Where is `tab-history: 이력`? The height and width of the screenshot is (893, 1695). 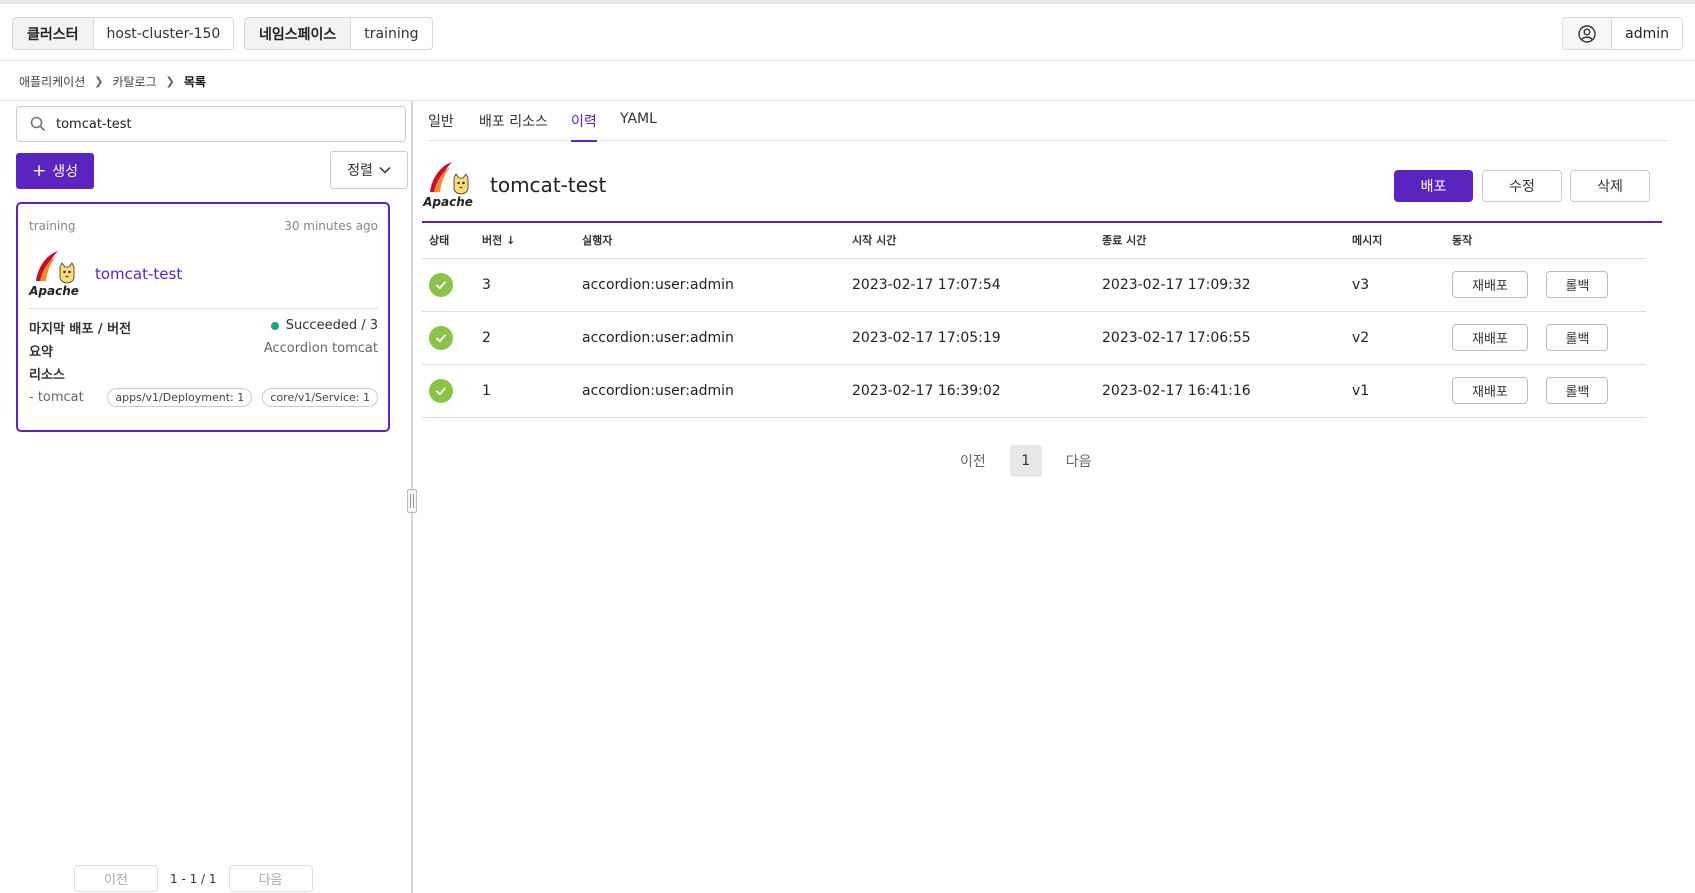 tab-history: 이력 is located at coordinates (584, 126).